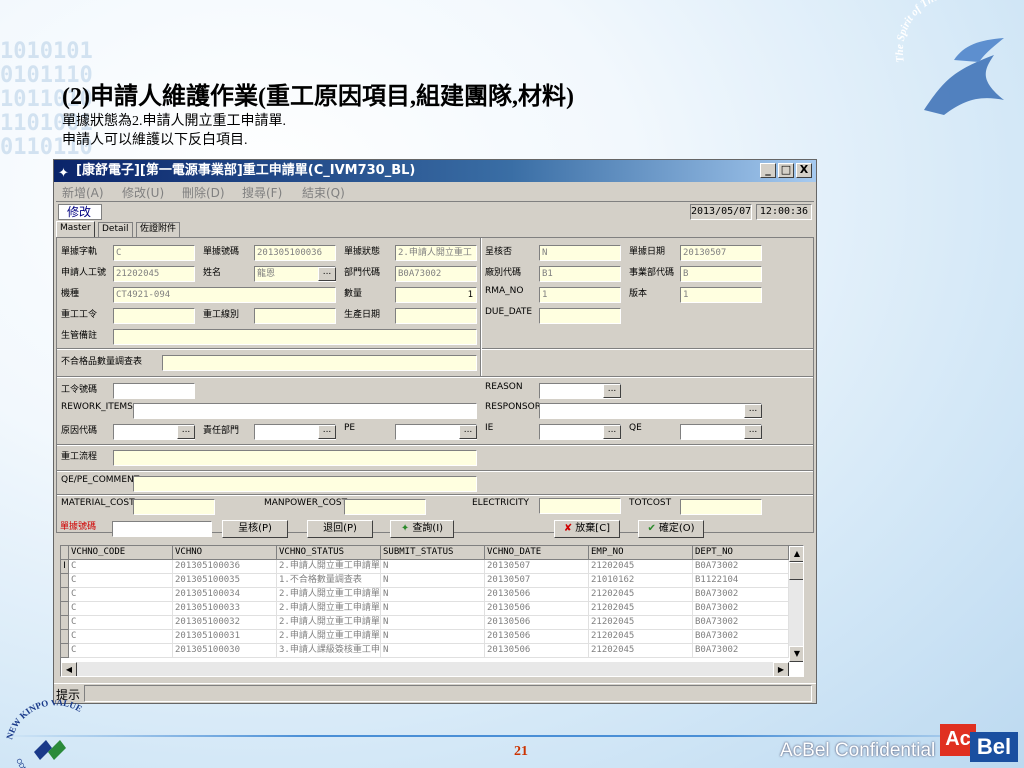  I want to click on version-field: 1, so click(721, 295).